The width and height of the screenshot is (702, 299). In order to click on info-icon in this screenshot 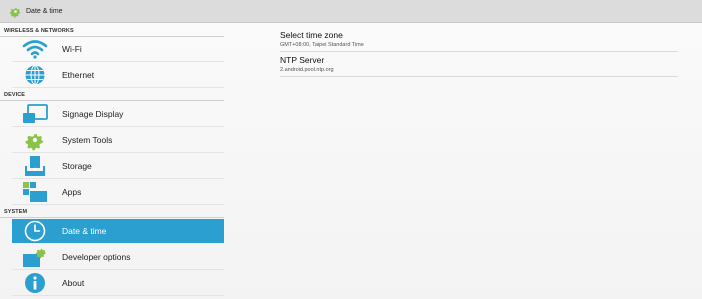, I will do `click(35, 283)`.